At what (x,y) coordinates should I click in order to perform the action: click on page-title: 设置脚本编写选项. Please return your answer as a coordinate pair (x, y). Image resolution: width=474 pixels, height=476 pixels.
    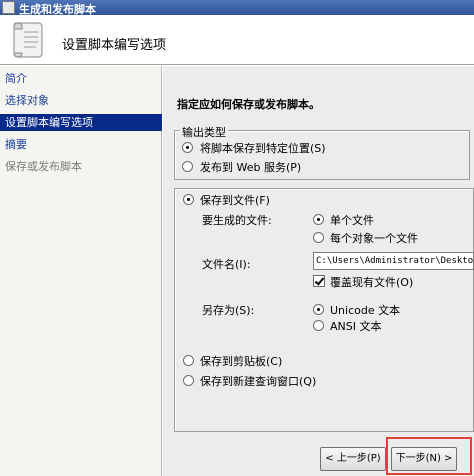
    Looking at the image, I should click on (114, 45).